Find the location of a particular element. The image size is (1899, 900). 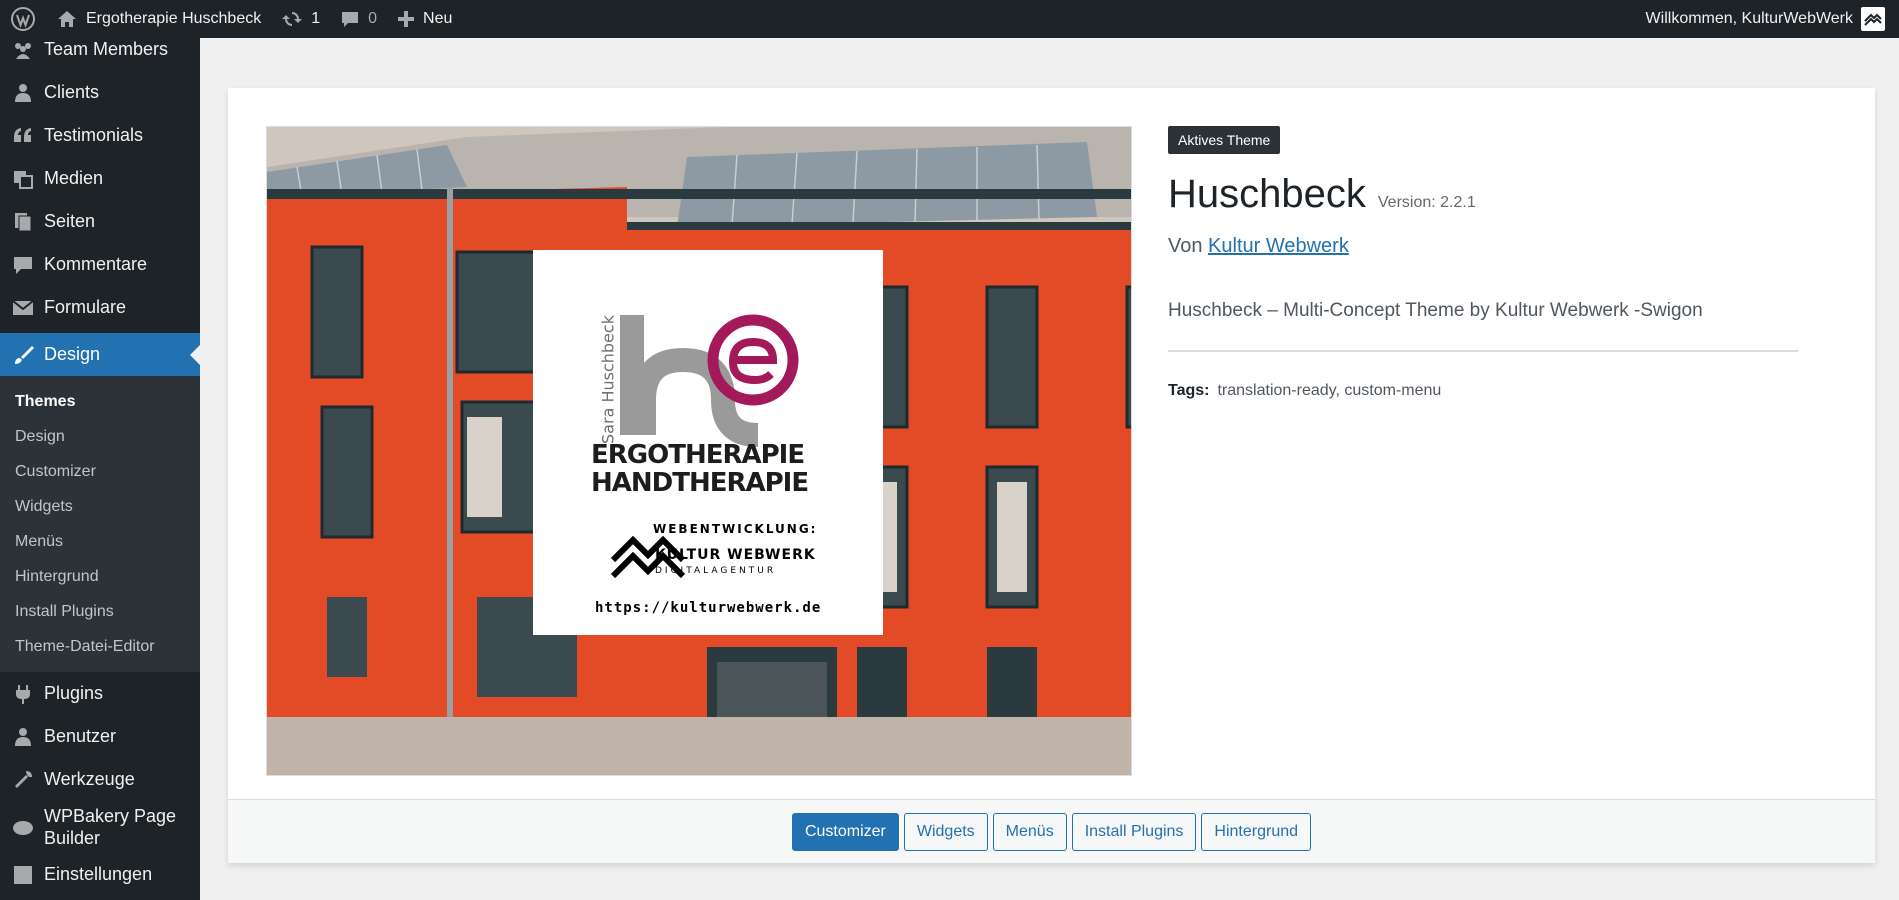

wordpress-logo-button is located at coordinates (23, 19).